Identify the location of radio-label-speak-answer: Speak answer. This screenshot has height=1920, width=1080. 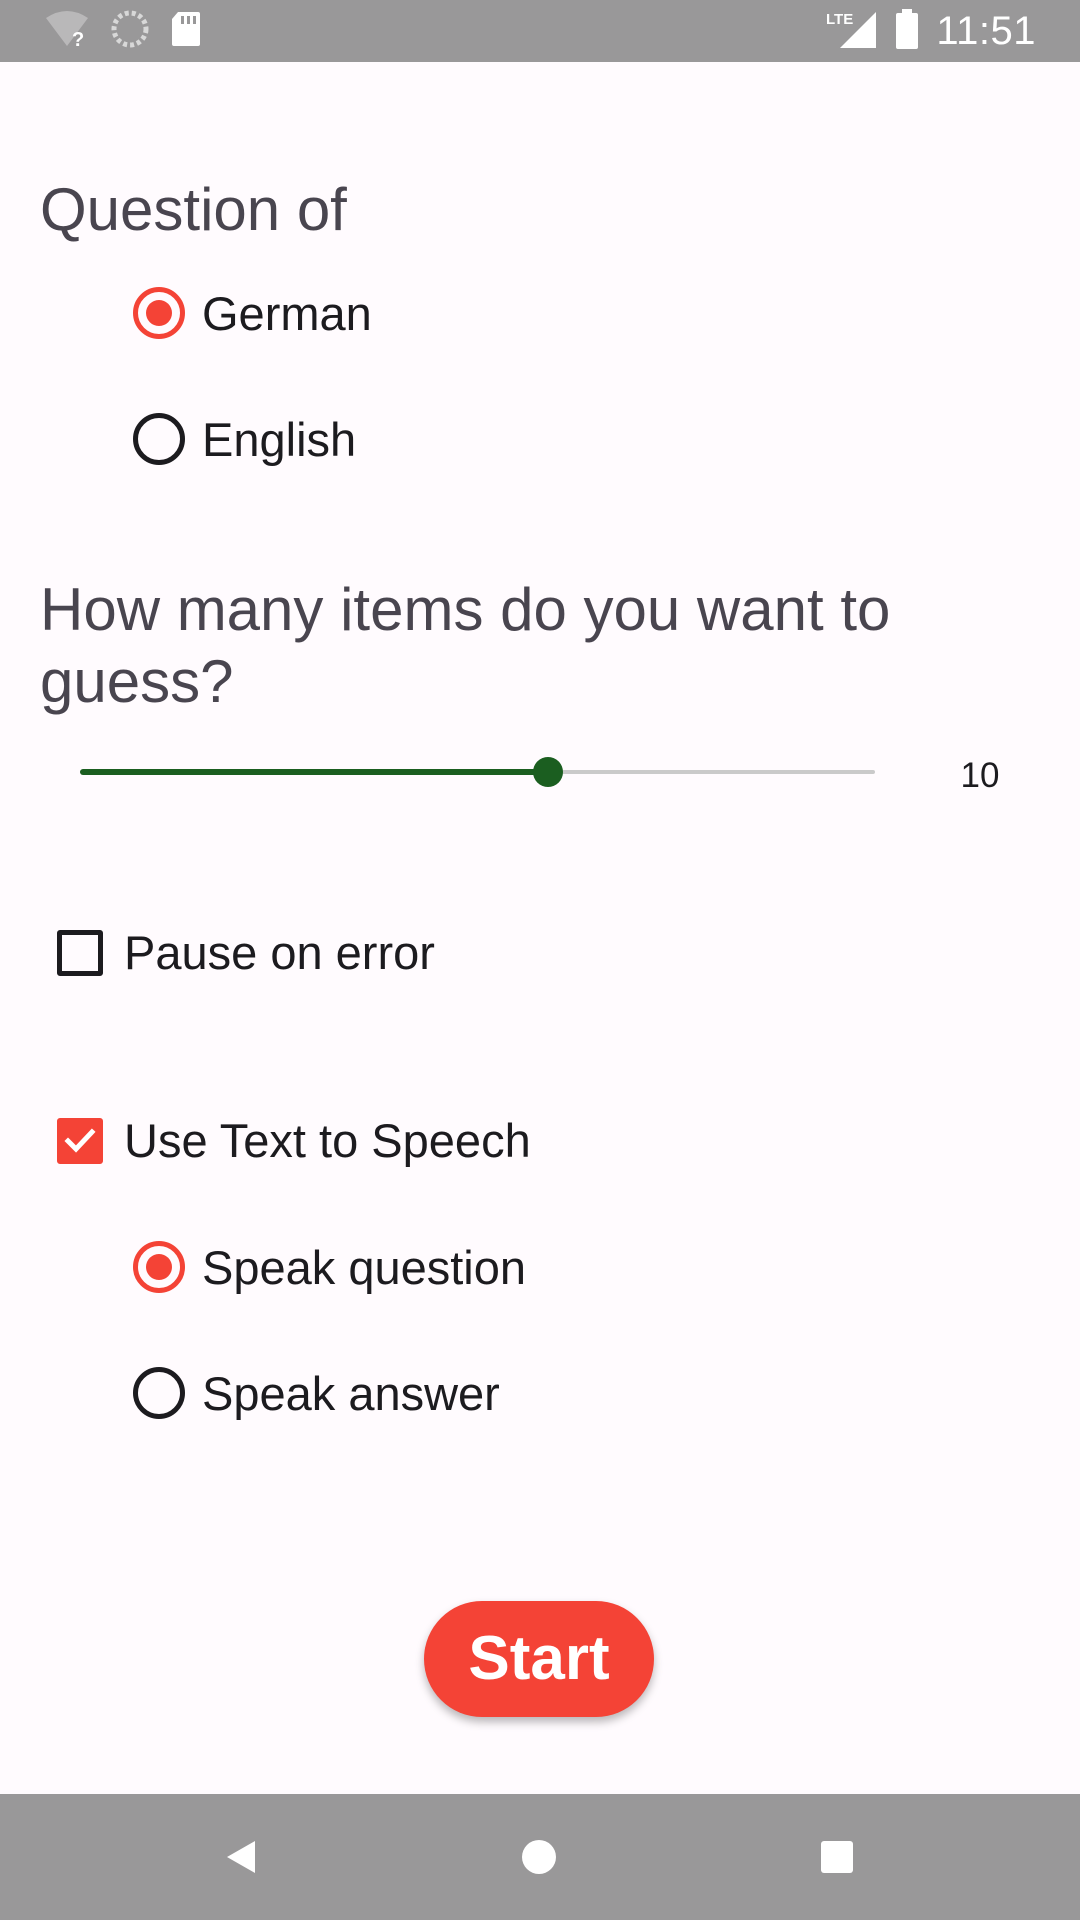
(351, 1393).